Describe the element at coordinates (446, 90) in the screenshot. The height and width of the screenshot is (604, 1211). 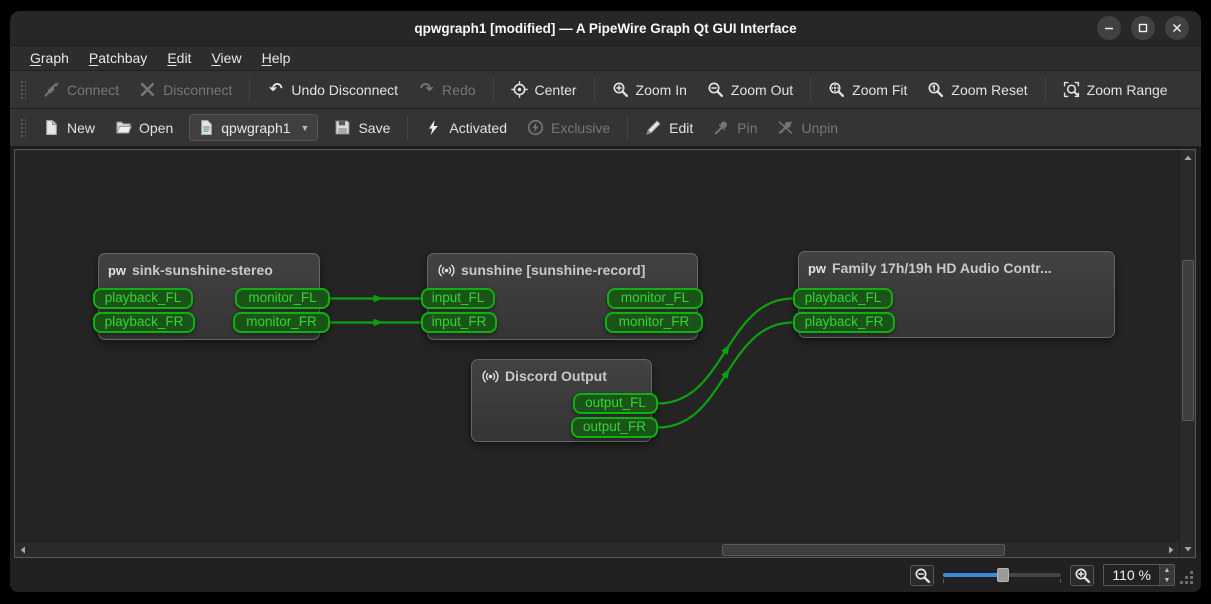
I see `redo-button: ↷ Redo` at that location.